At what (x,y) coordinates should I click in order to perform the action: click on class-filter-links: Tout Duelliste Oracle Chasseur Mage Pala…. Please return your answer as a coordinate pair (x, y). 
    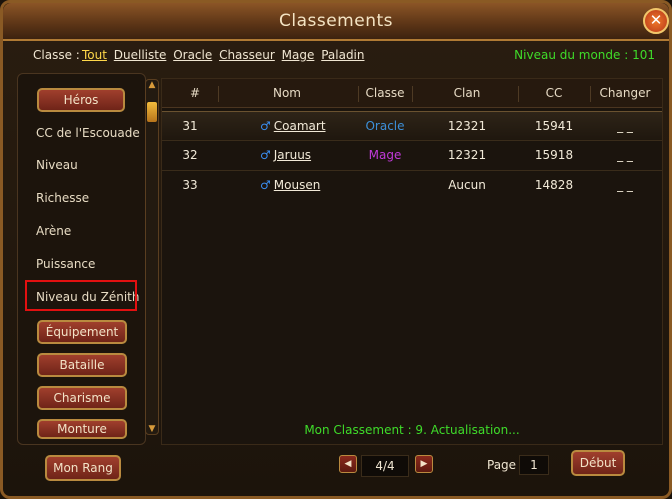
    Looking at the image, I should click on (225, 55).